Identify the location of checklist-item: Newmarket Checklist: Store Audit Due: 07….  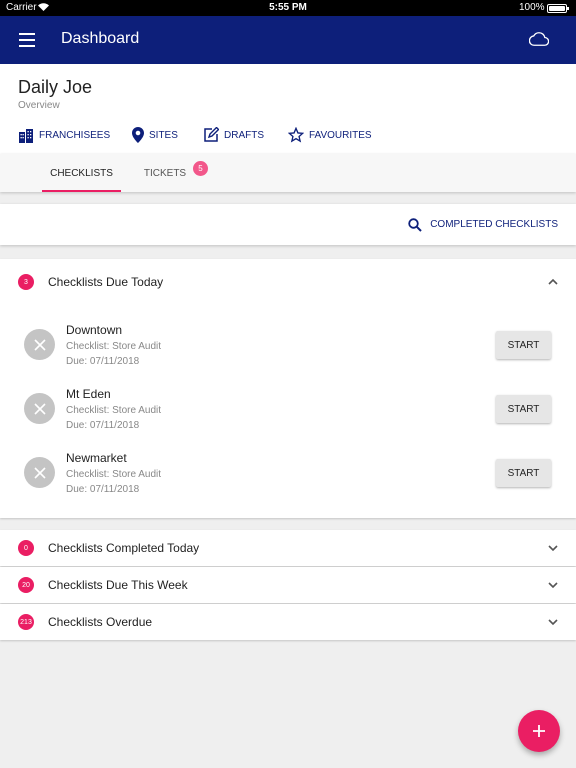
(288, 476).